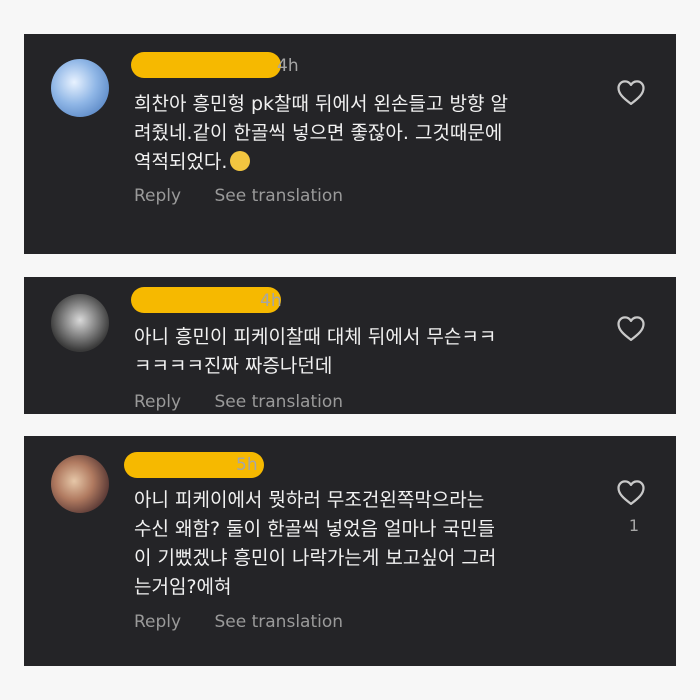  What do you see at coordinates (183, 587) in the screenshot?
I see `comment-line: 는거임?에혀` at bounding box center [183, 587].